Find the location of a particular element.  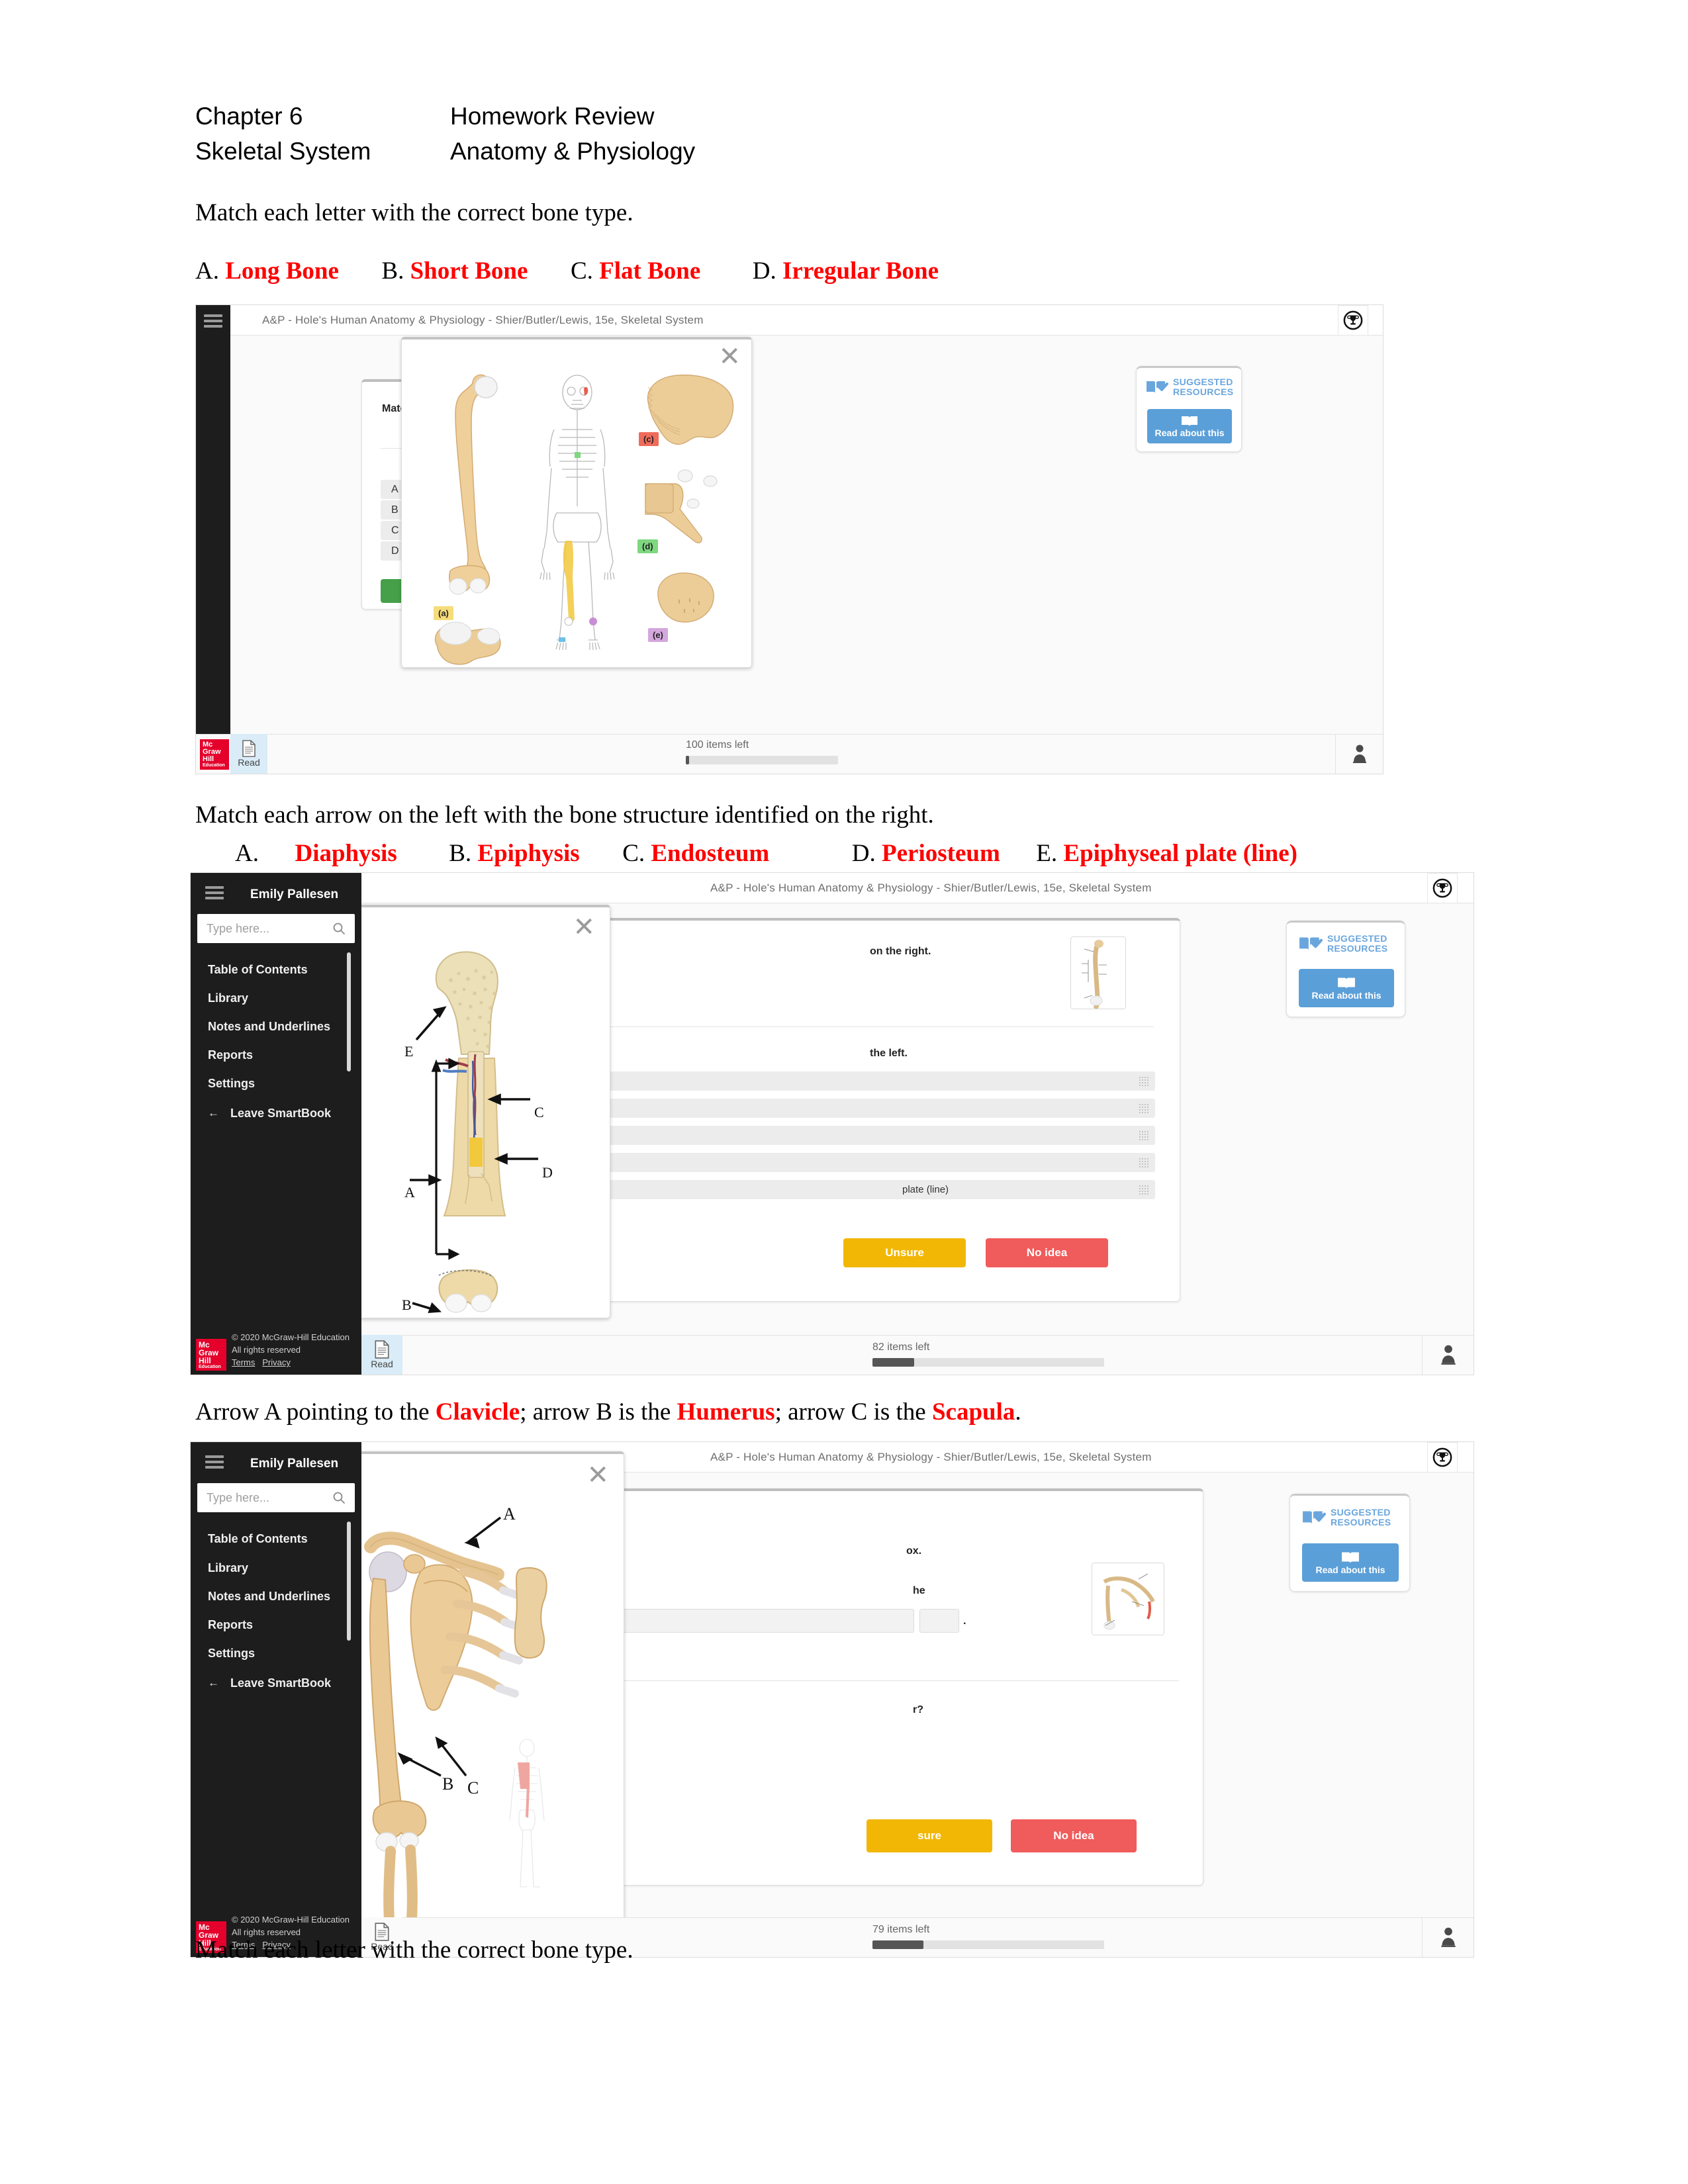

sb1-avatar-cell is located at coordinates (1359, 754).